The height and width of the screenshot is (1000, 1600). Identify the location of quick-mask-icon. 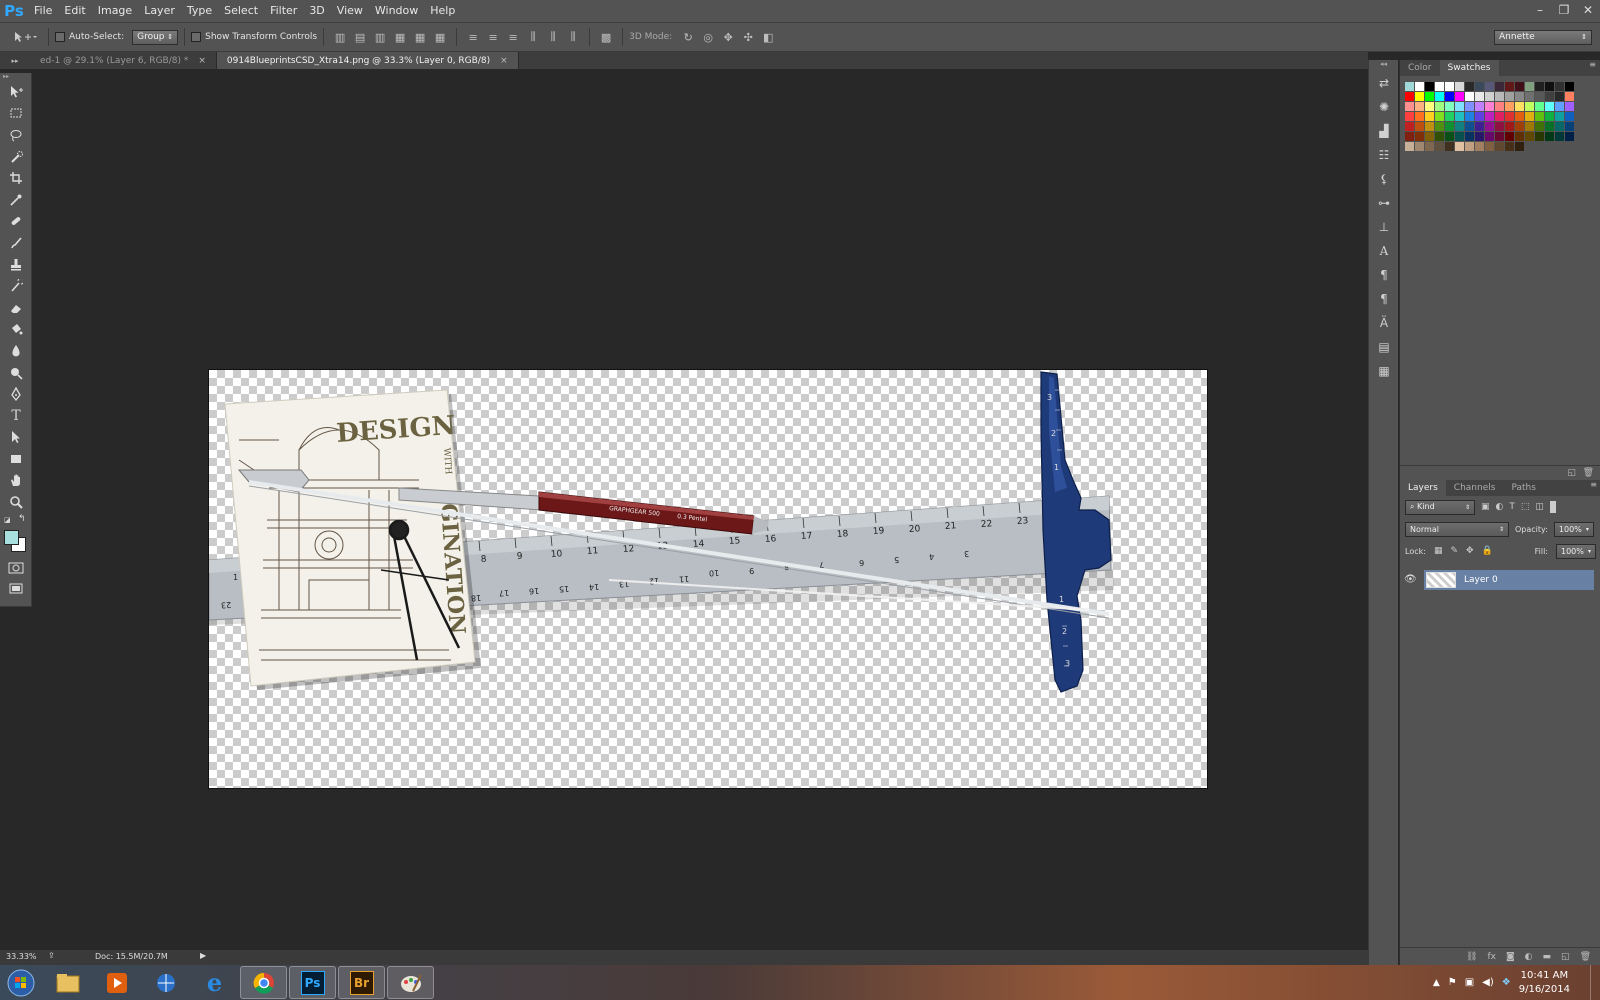
(16, 568).